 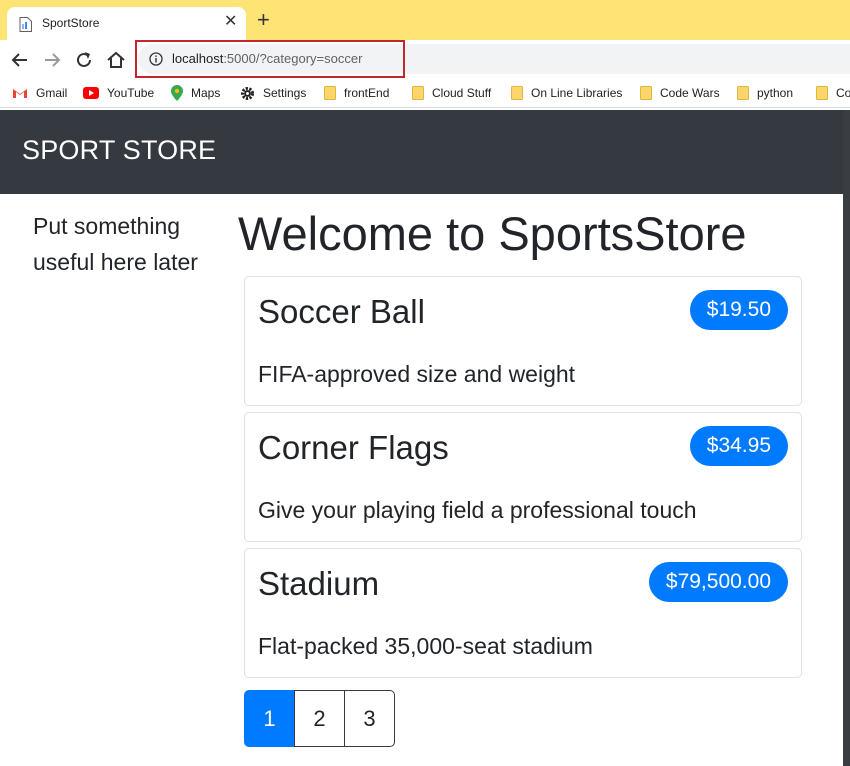 I want to click on page-button-2: 2, so click(x=319, y=718).